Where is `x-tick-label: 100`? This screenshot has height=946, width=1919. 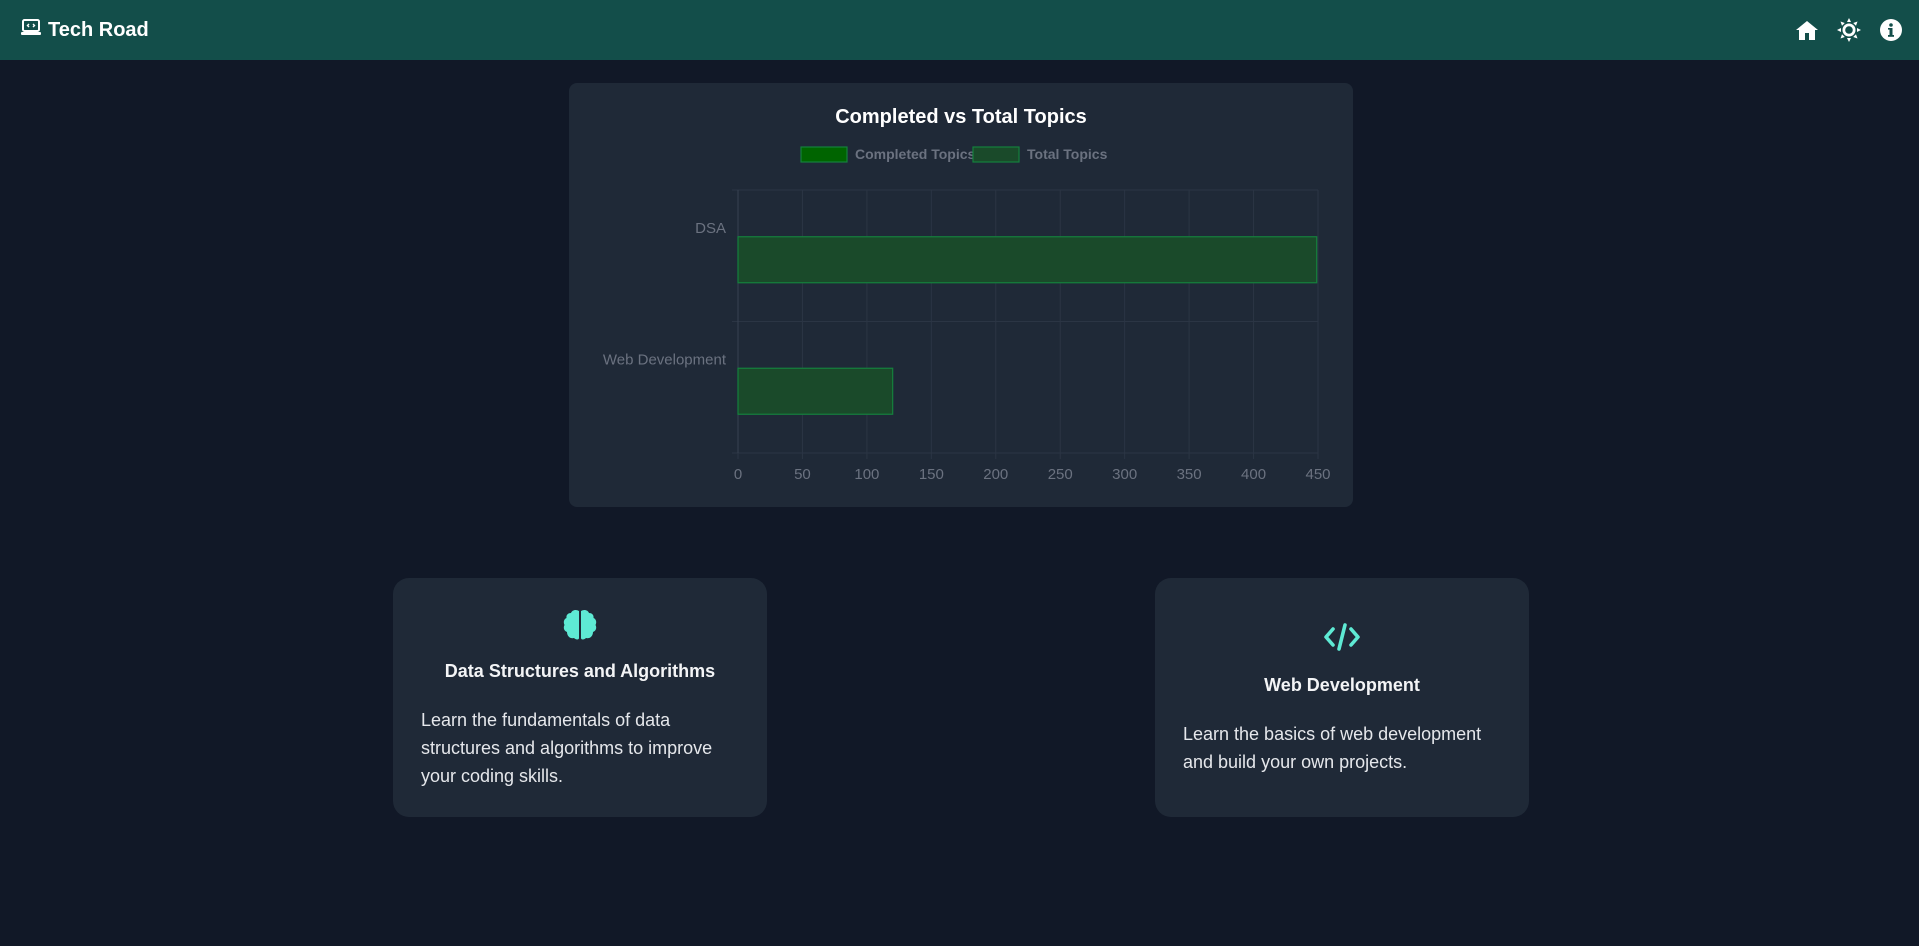 x-tick-label: 100 is located at coordinates (866, 474).